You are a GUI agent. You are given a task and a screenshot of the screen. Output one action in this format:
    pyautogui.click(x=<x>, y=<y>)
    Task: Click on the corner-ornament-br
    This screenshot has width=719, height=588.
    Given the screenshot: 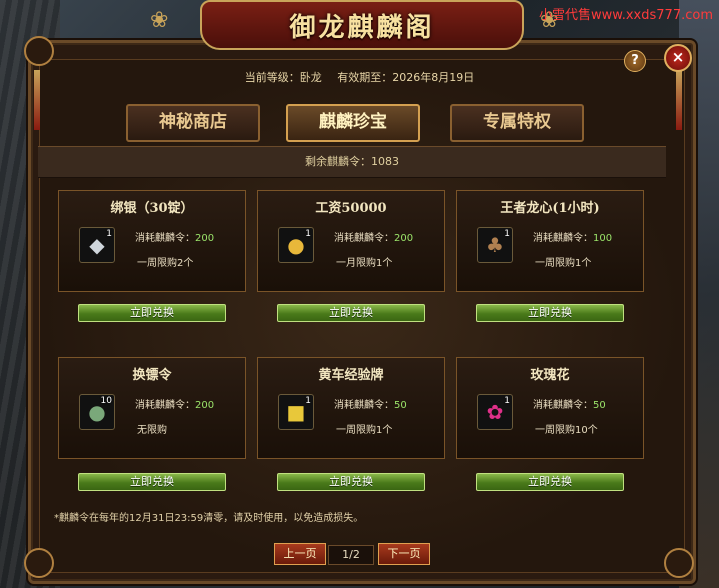 What is the action you would take?
    pyautogui.click(x=679, y=563)
    